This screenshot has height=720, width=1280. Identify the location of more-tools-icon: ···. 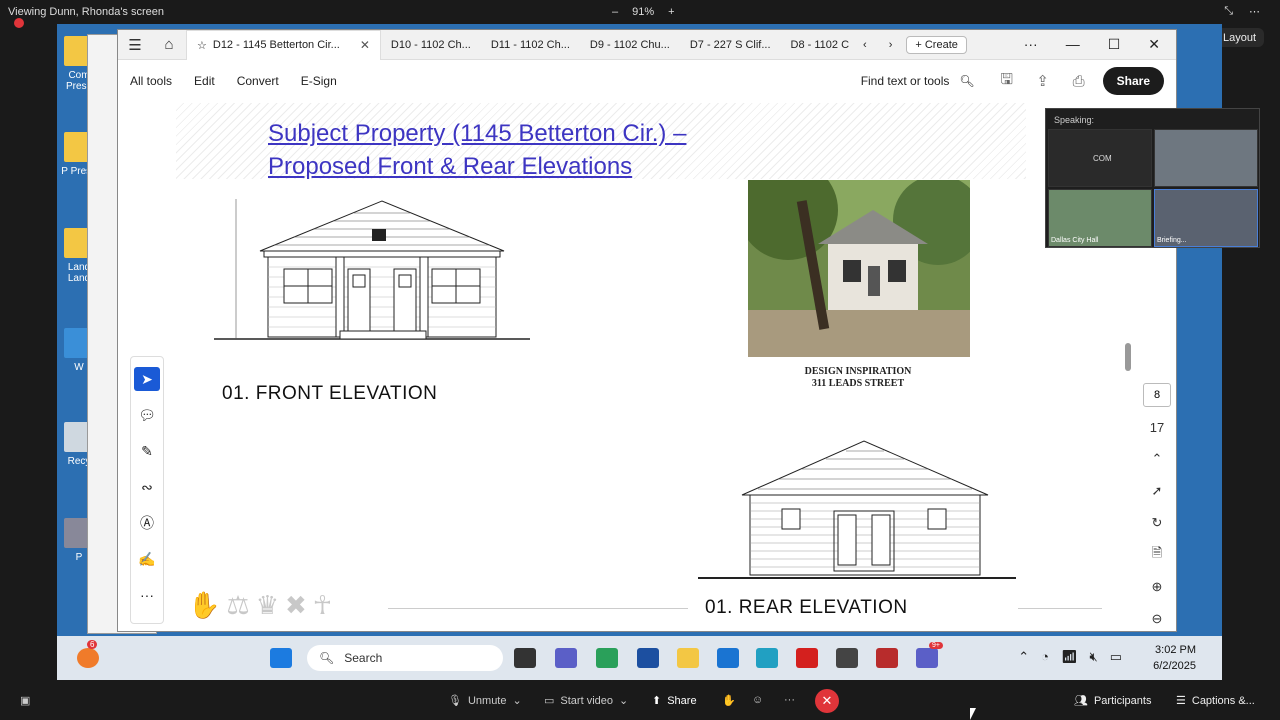
(147, 595).